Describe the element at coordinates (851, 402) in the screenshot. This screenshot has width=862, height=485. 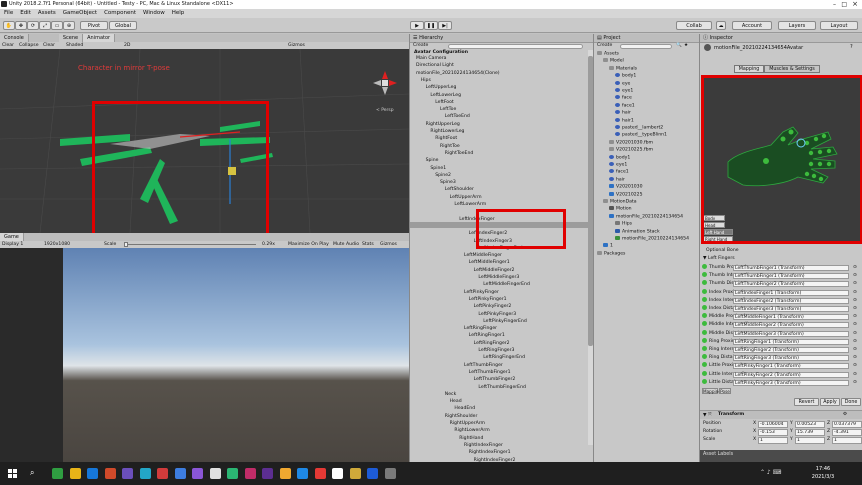
I see `done-button: Done` at that location.